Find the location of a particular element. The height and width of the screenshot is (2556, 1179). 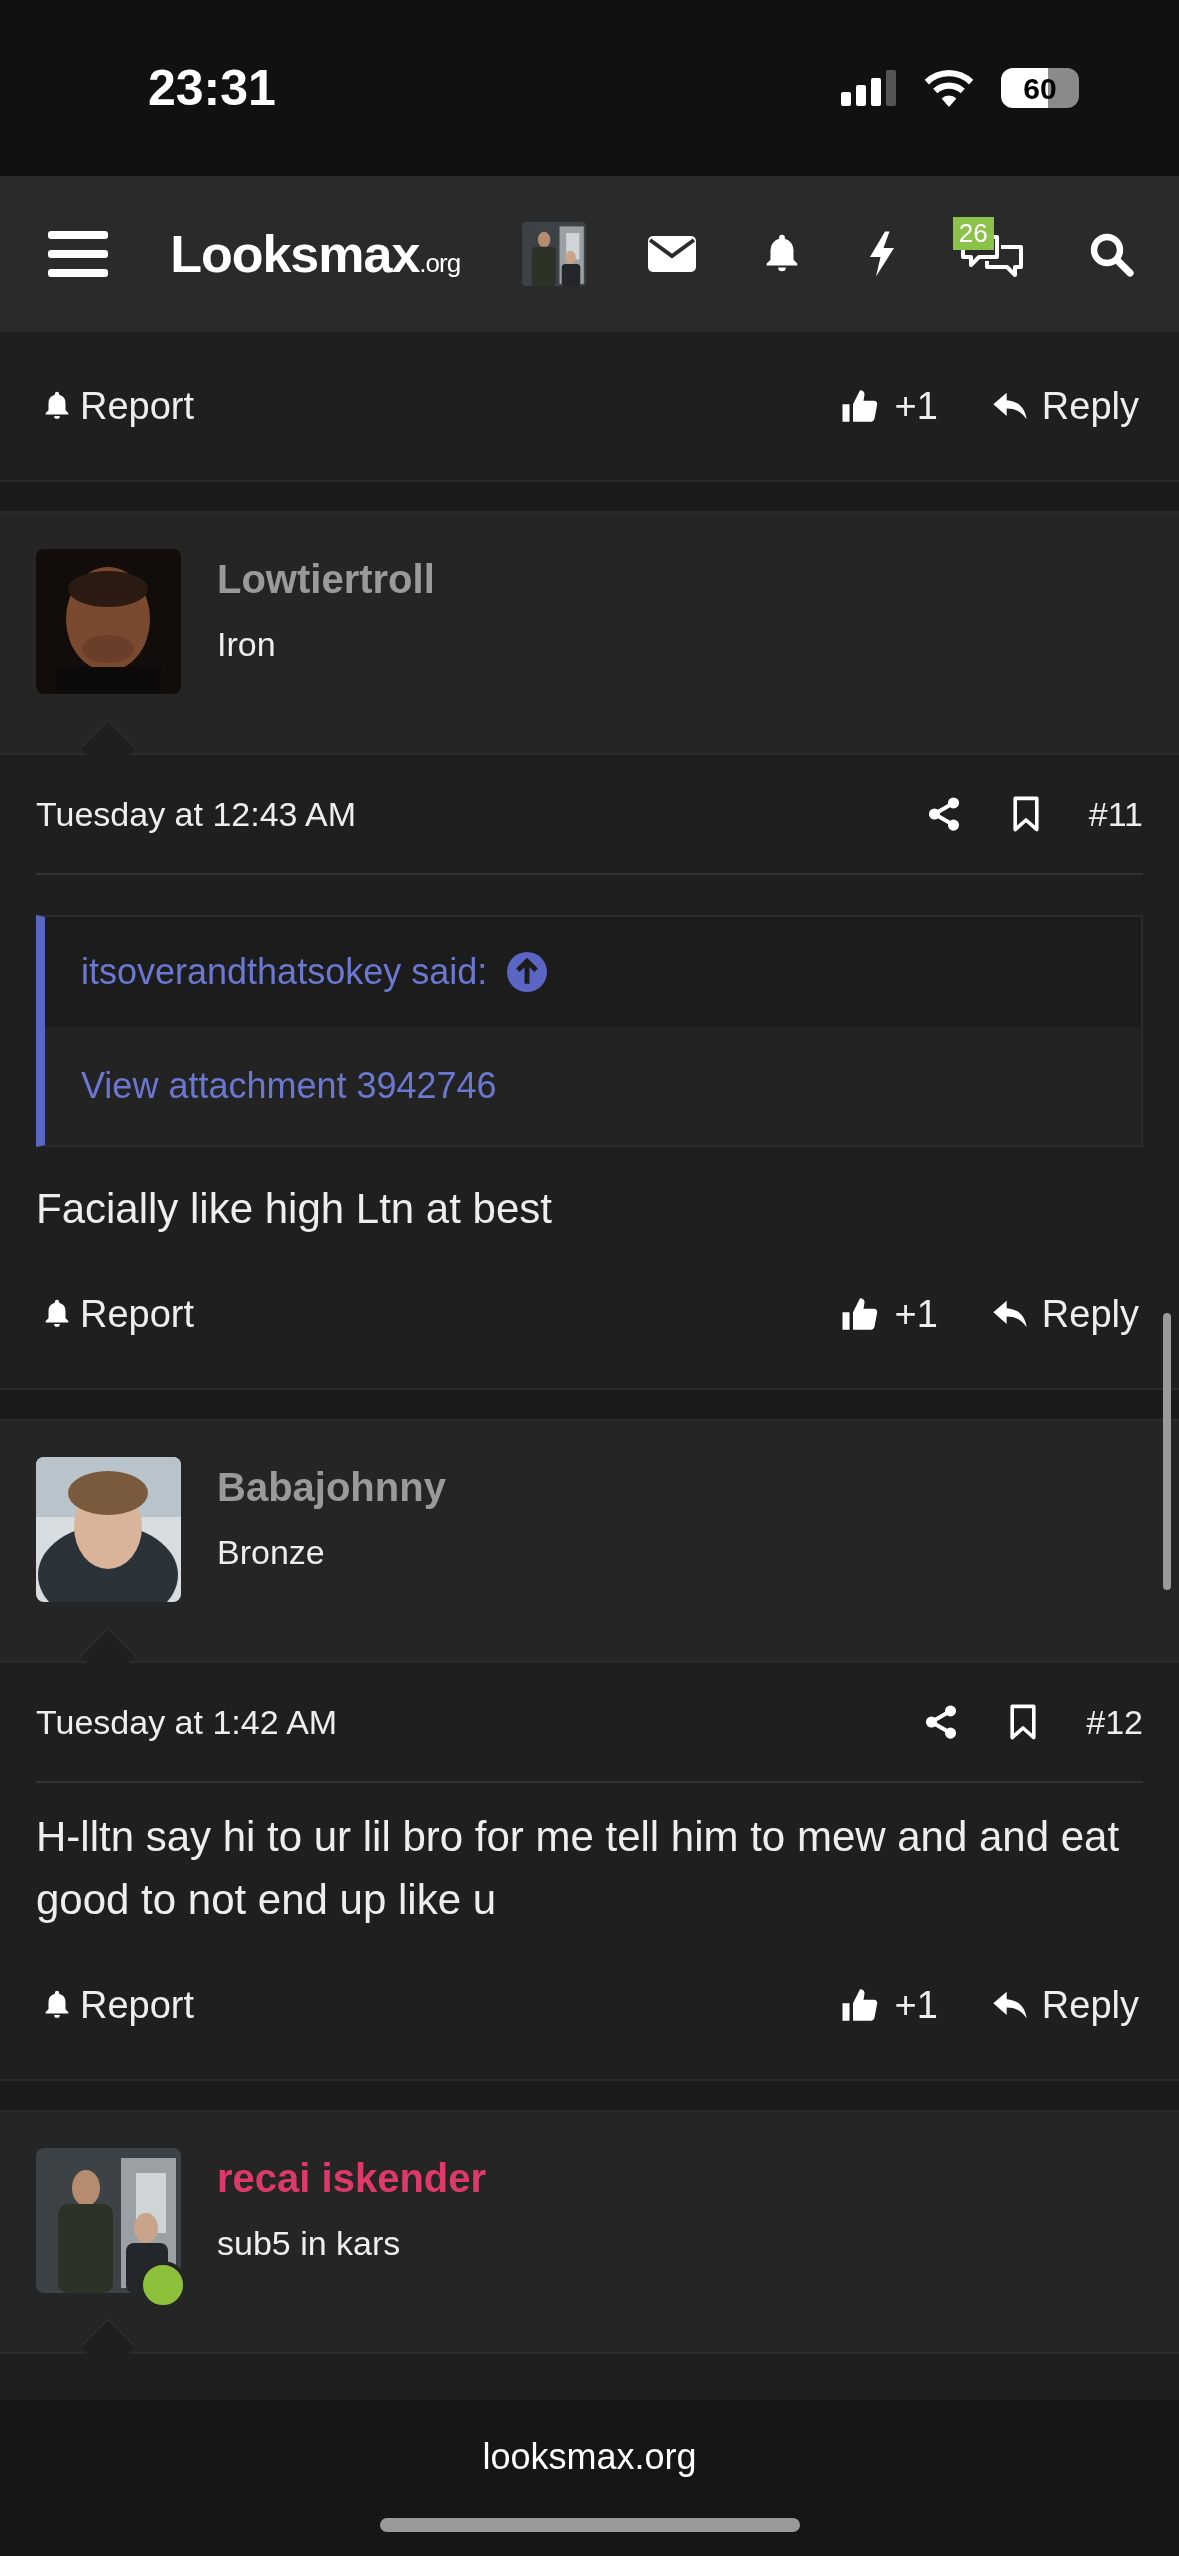

attachment-link: View attachment 3942746 is located at coordinates (289, 1086).